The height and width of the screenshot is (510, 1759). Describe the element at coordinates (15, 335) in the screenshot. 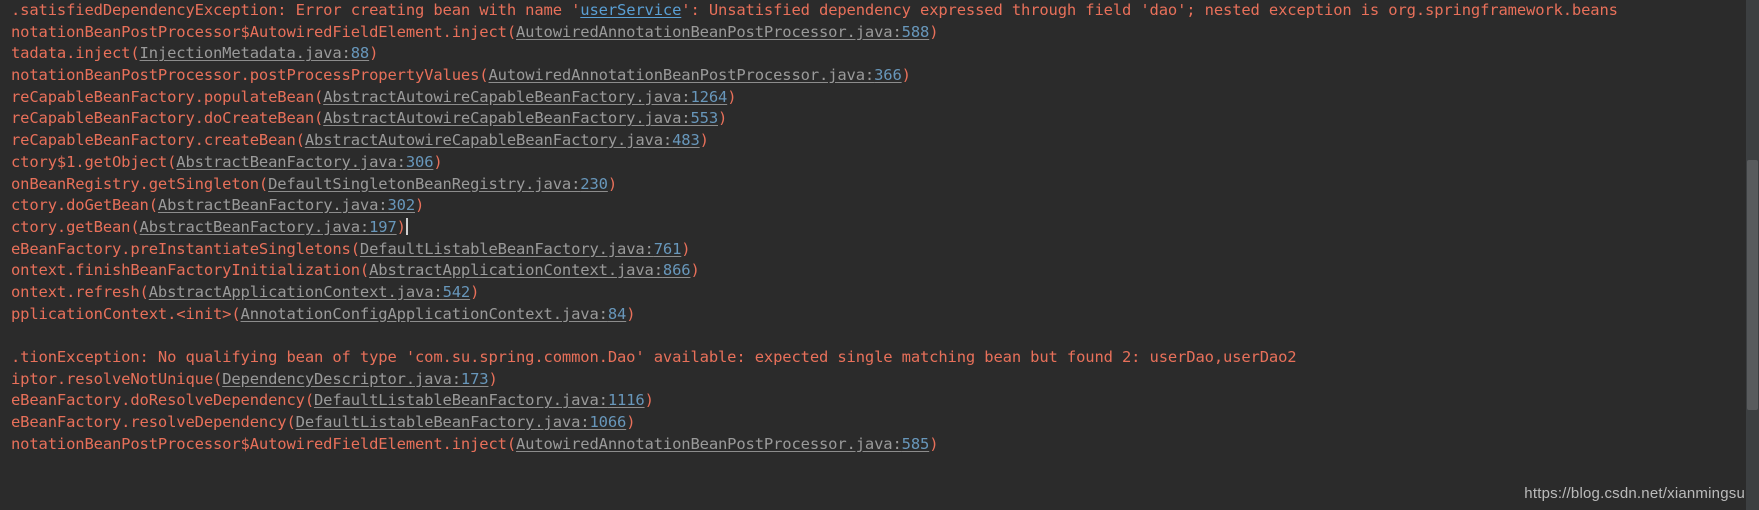

I see `exception-text` at that location.